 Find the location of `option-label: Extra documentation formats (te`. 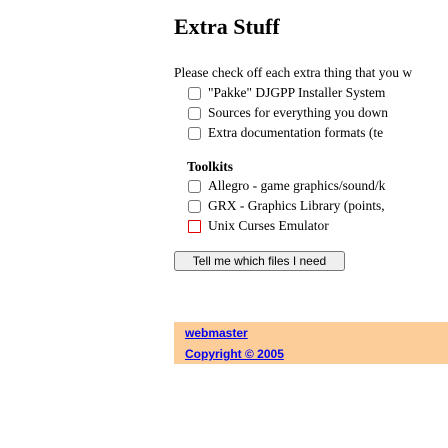

option-label: Extra documentation formats (te is located at coordinates (296, 132).